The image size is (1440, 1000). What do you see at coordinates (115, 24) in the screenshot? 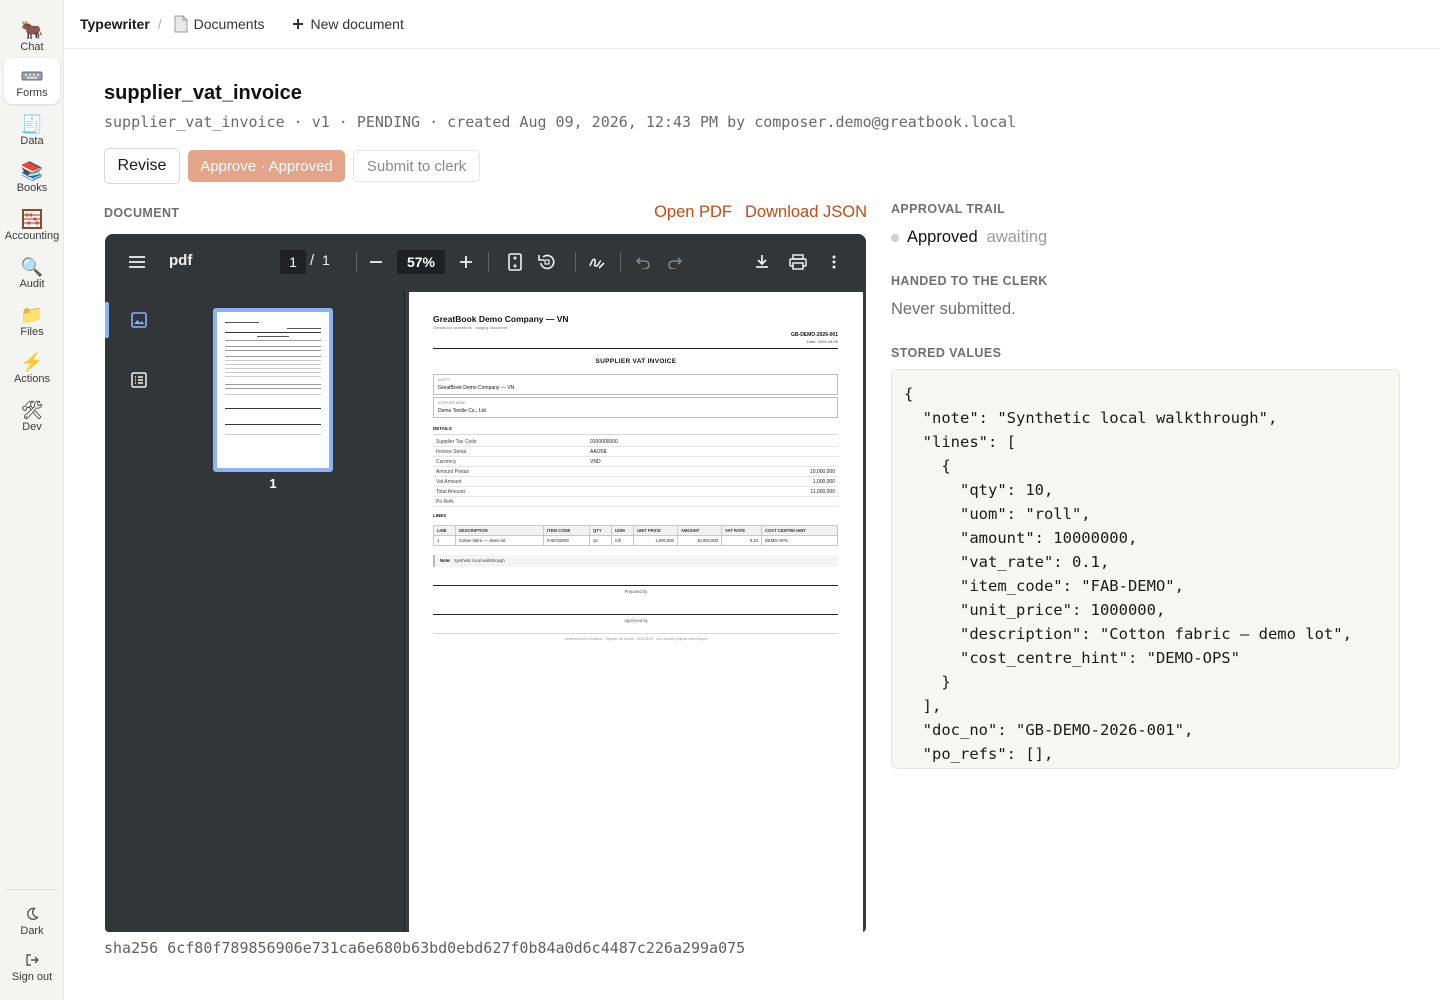
I see `brand-name: Typewriter` at bounding box center [115, 24].